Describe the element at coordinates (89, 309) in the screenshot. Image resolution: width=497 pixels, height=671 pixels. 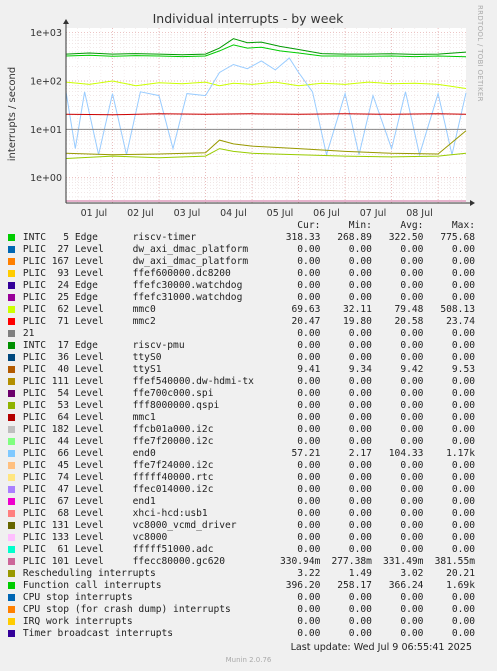
I see `legend-label: PLIC 62 Level mmc0` at that location.